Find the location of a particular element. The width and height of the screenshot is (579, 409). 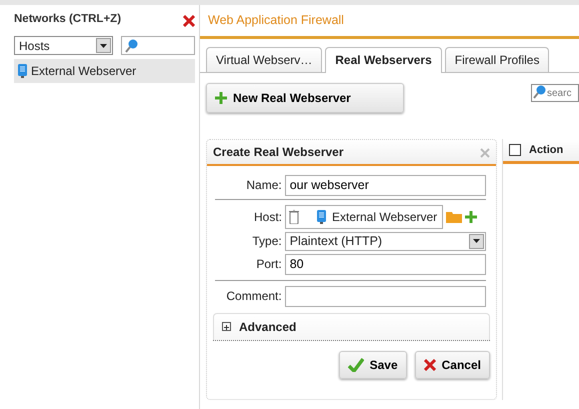

search-field is located at coordinates (158, 46).